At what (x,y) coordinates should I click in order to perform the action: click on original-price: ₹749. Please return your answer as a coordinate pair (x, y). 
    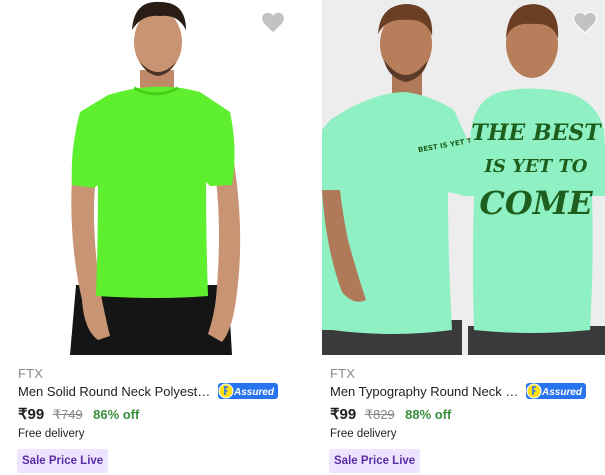
    Looking at the image, I should click on (67, 414).